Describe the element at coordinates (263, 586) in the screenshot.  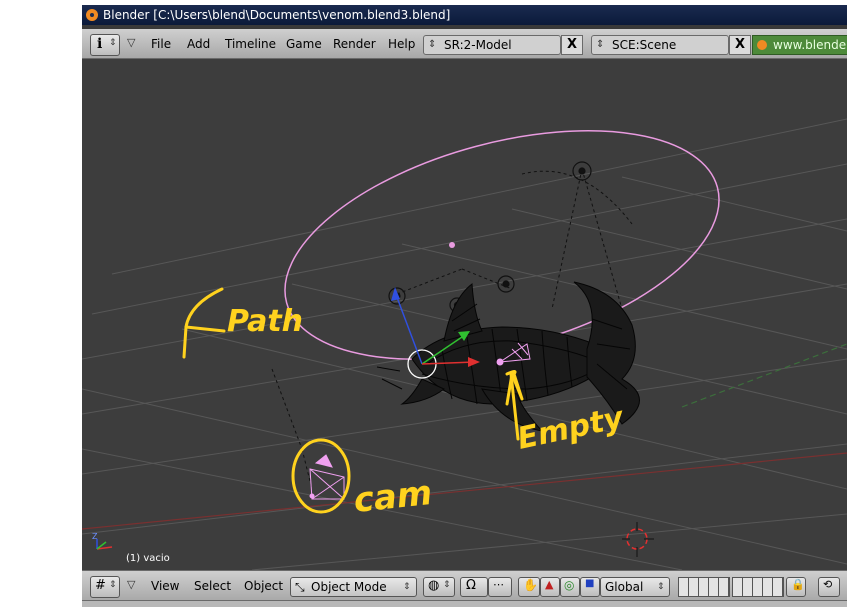
I see `menu-object: Object` at that location.